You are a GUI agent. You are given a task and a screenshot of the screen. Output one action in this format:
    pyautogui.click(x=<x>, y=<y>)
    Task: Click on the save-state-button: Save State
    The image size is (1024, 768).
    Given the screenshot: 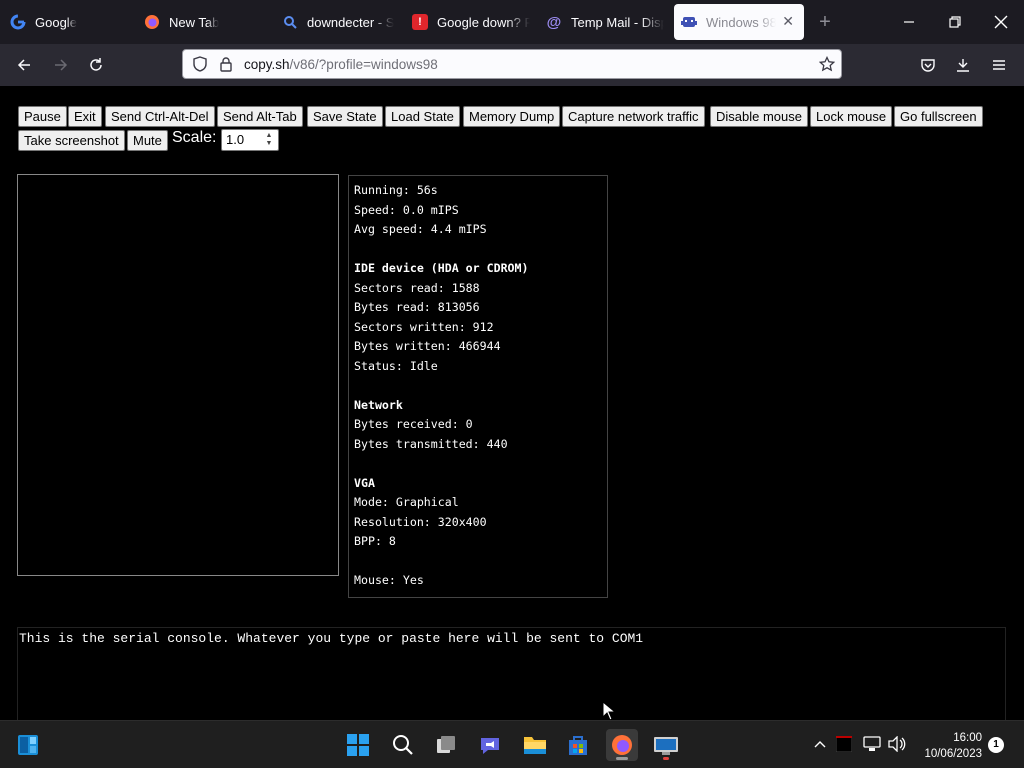 What is the action you would take?
    pyautogui.click(x=345, y=116)
    